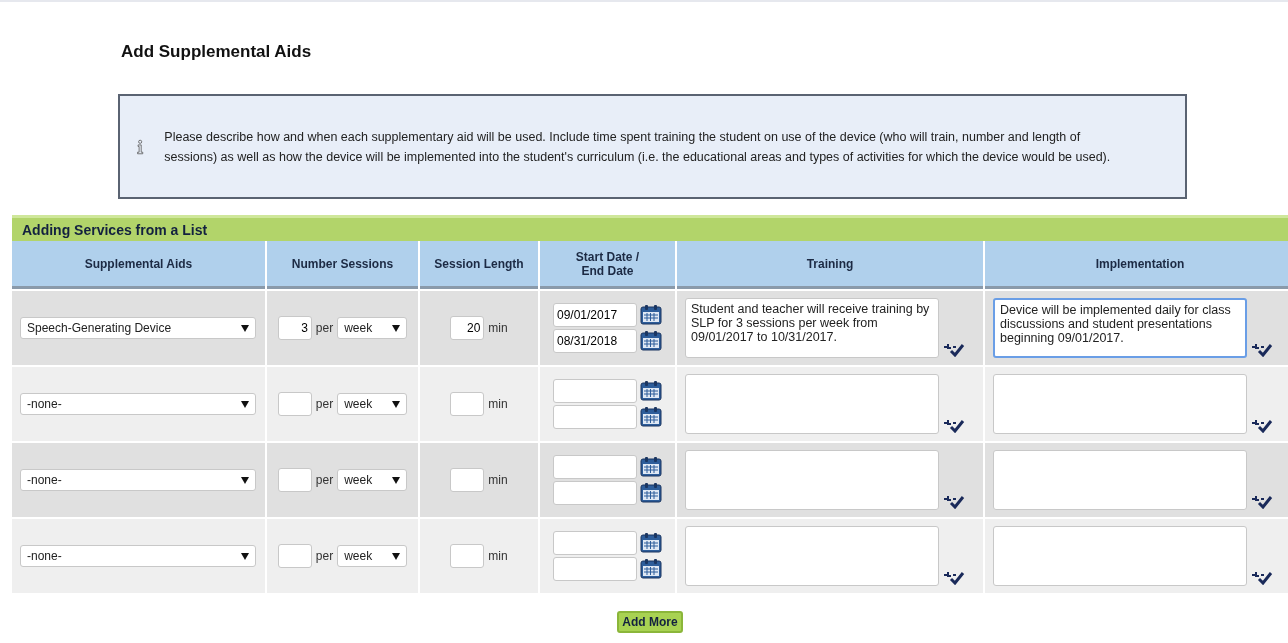 Image resolution: width=1288 pixels, height=643 pixels. I want to click on implementation-field: Device will be implemented daily for class discussions and student presentations beginning 09/01/2017., so click(1120, 328).